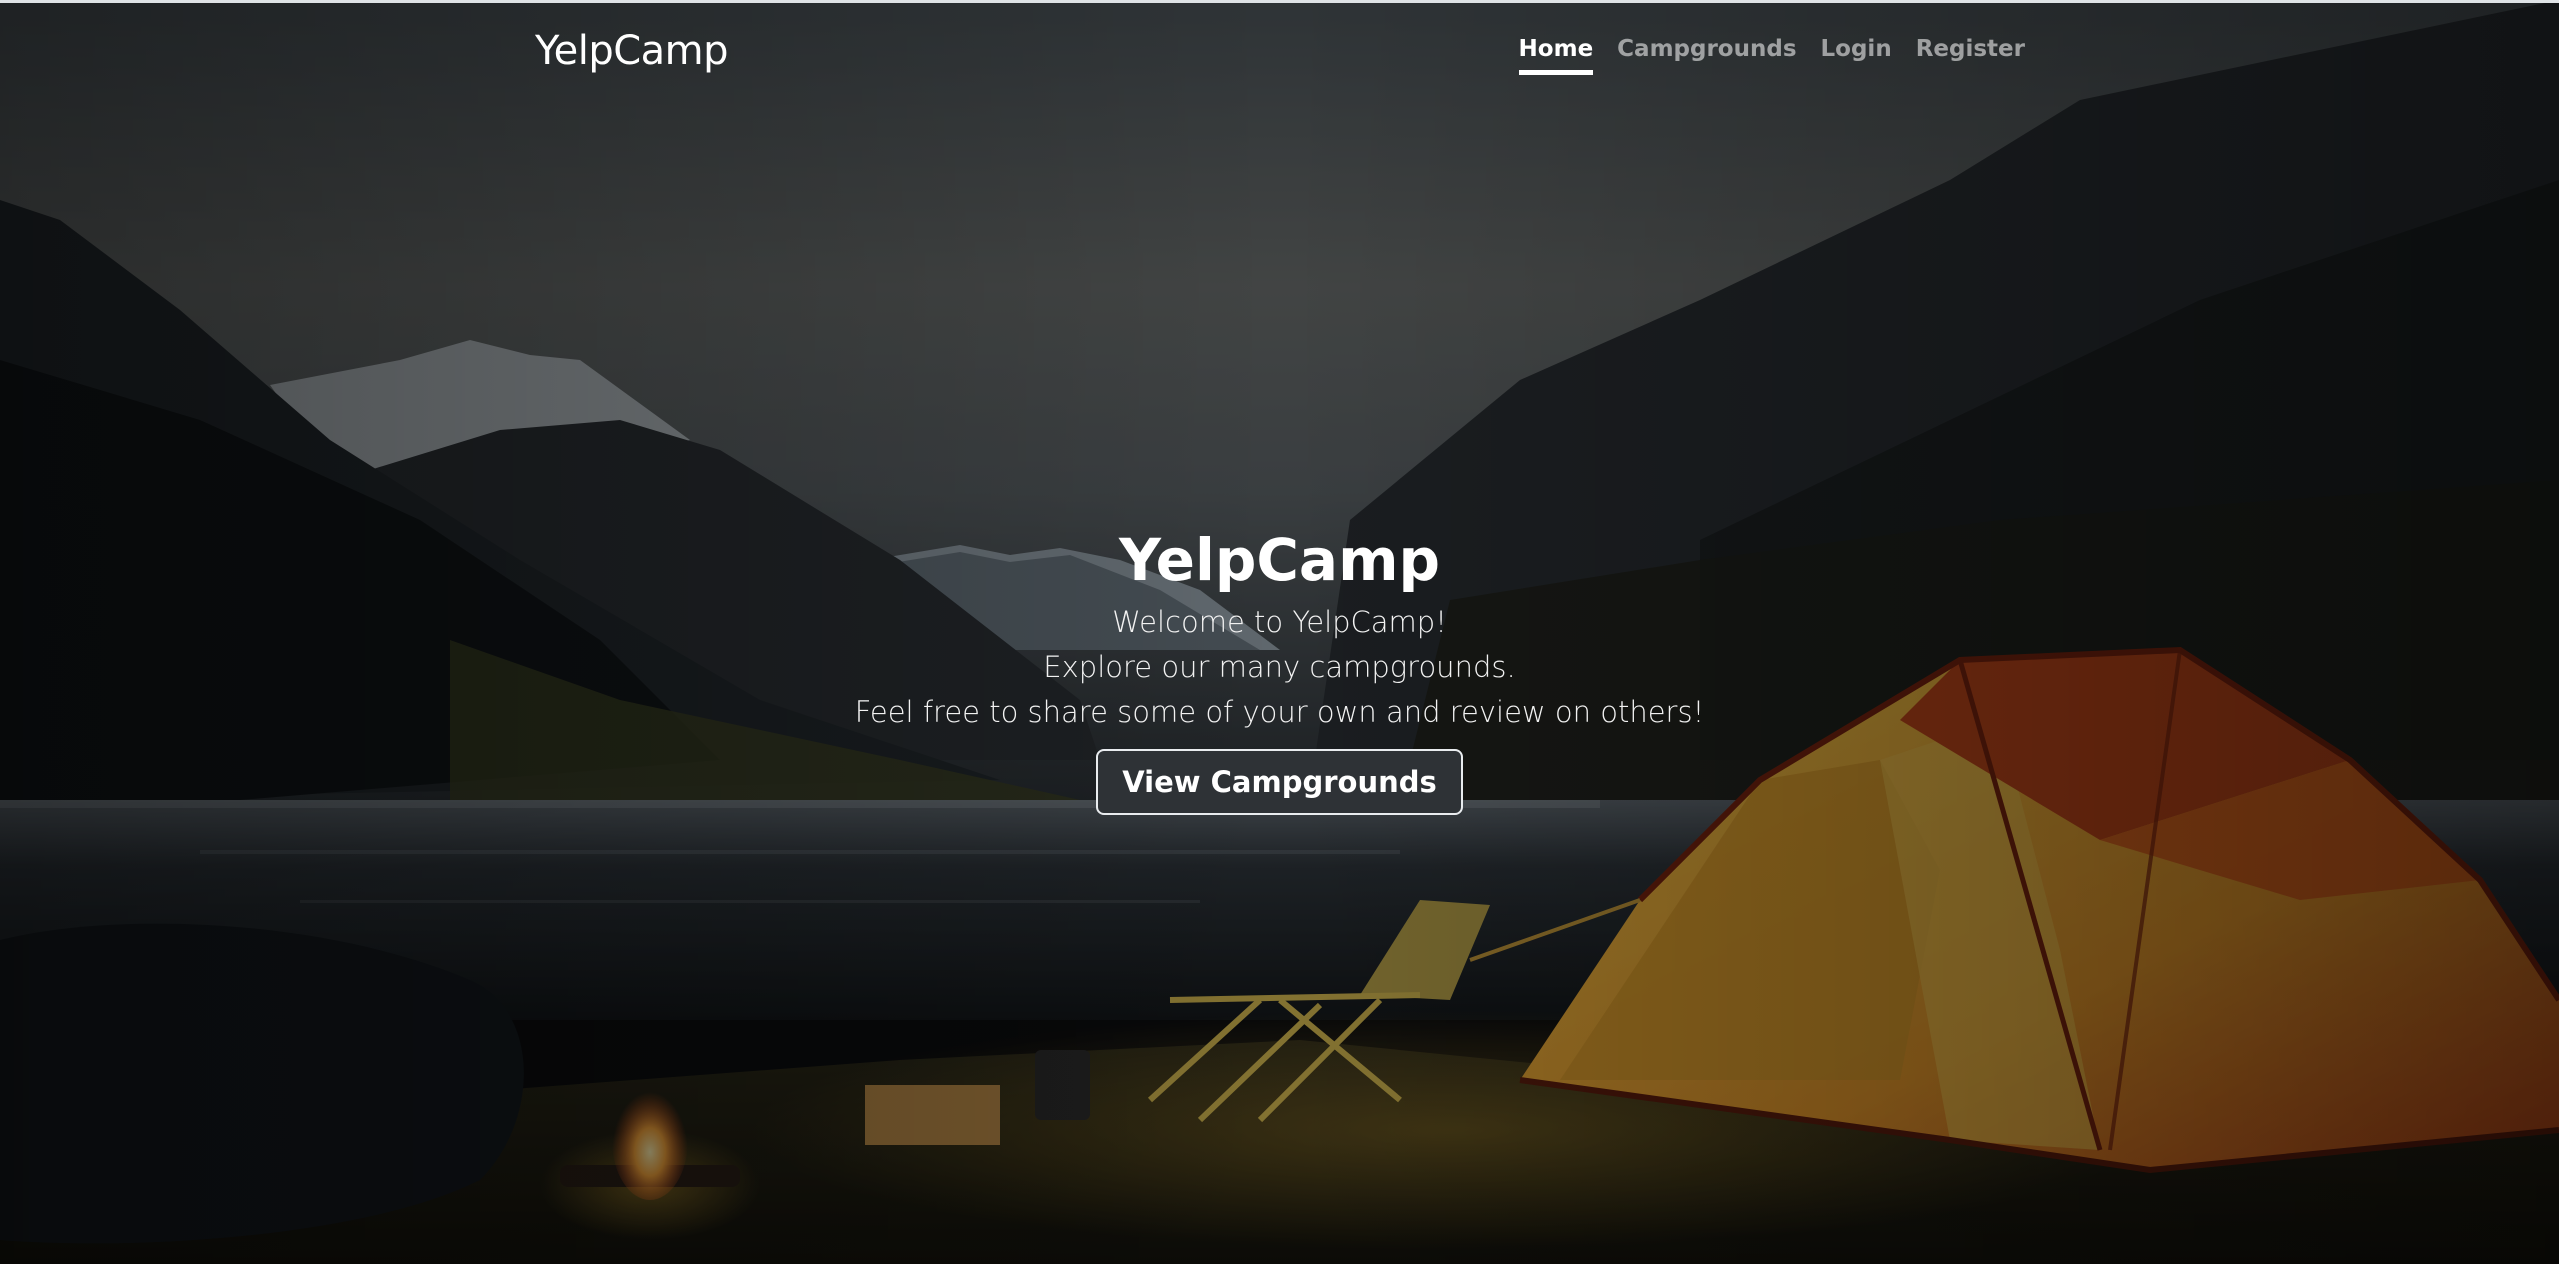  What do you see at coordinates (1279, 622) in the screenshot?
I see `hero-welcome-text: Welcome to YelpCamp!` at bounding box center [1279, 622].